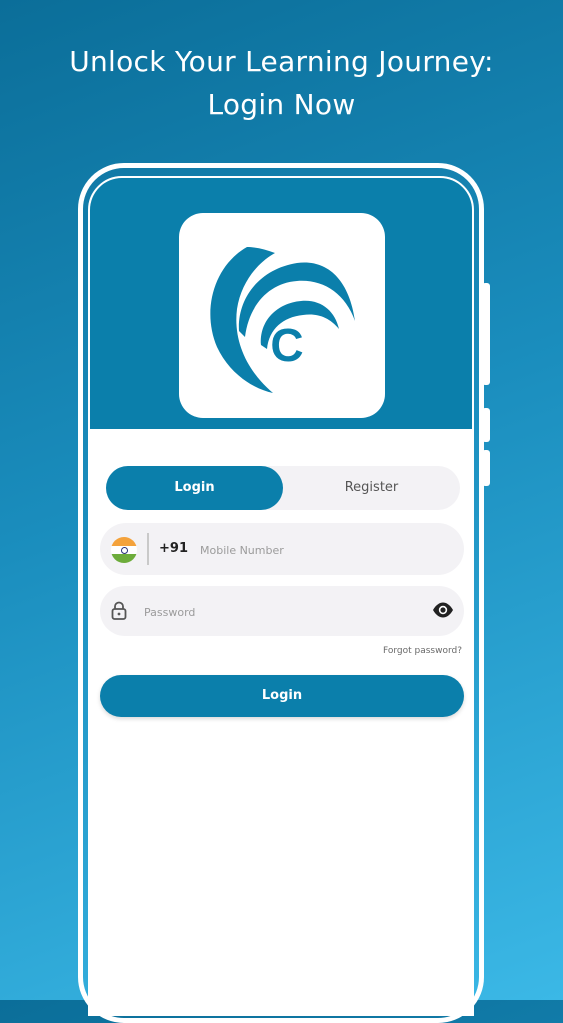  I want to click on headline-line-1: Unlock Your Learning Journey:, so click(281, 61).